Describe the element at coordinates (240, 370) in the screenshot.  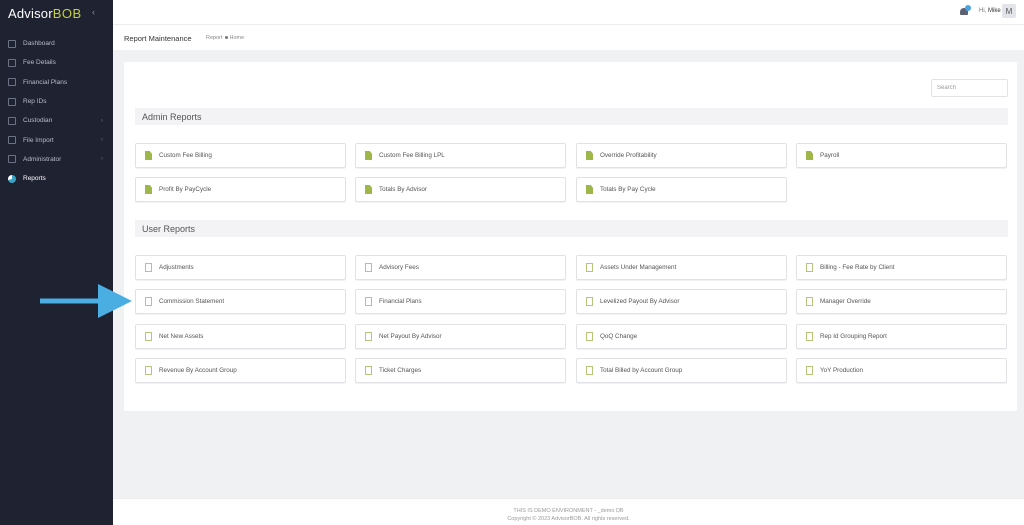
I see `report-button-revenue-by-account-group: Revenue By Account Group` at that location.